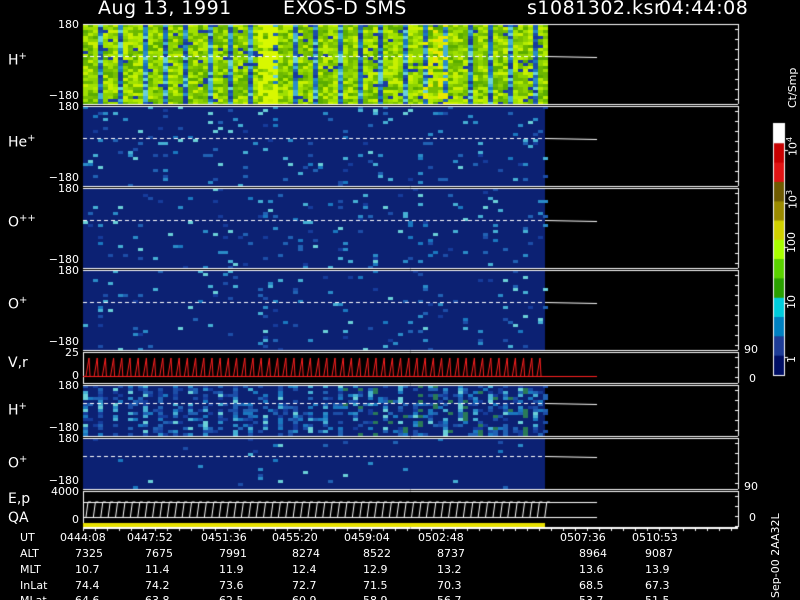  Describe the element at coordinates (441, 537) in the screenshot. I see `time-tick-label: 0502:48` at that location.